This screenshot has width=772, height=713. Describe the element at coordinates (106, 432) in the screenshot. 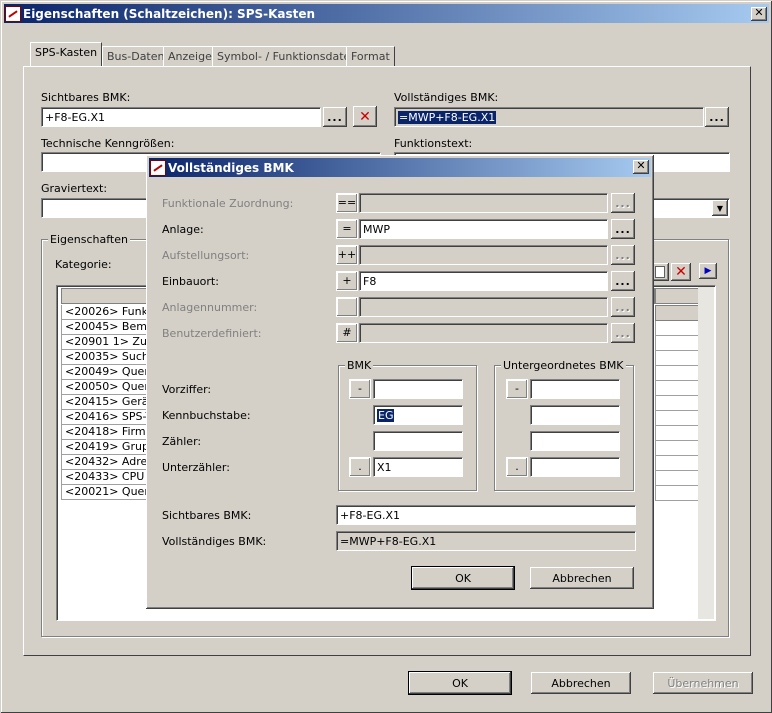

I see `table-row: <20418> Firmwa` at that location.